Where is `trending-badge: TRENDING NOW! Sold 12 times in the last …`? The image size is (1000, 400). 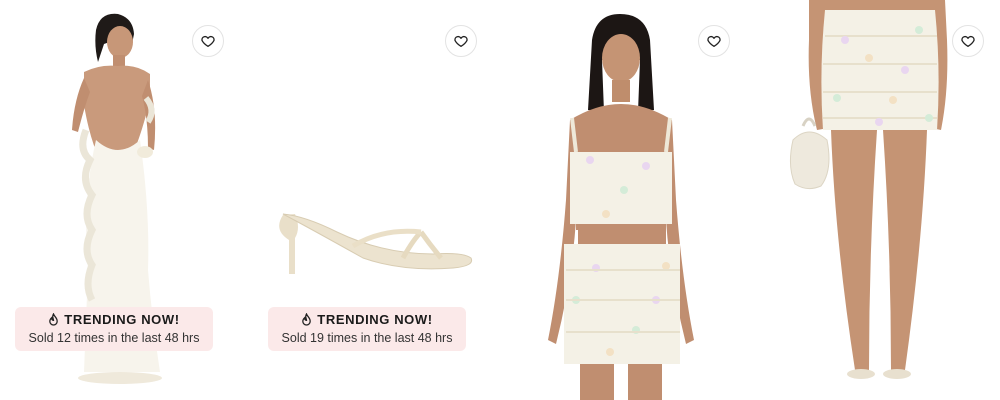 trending-badge: TRENDING NOW! Sold 12 times in the last … is located at coordinates (114, 329).